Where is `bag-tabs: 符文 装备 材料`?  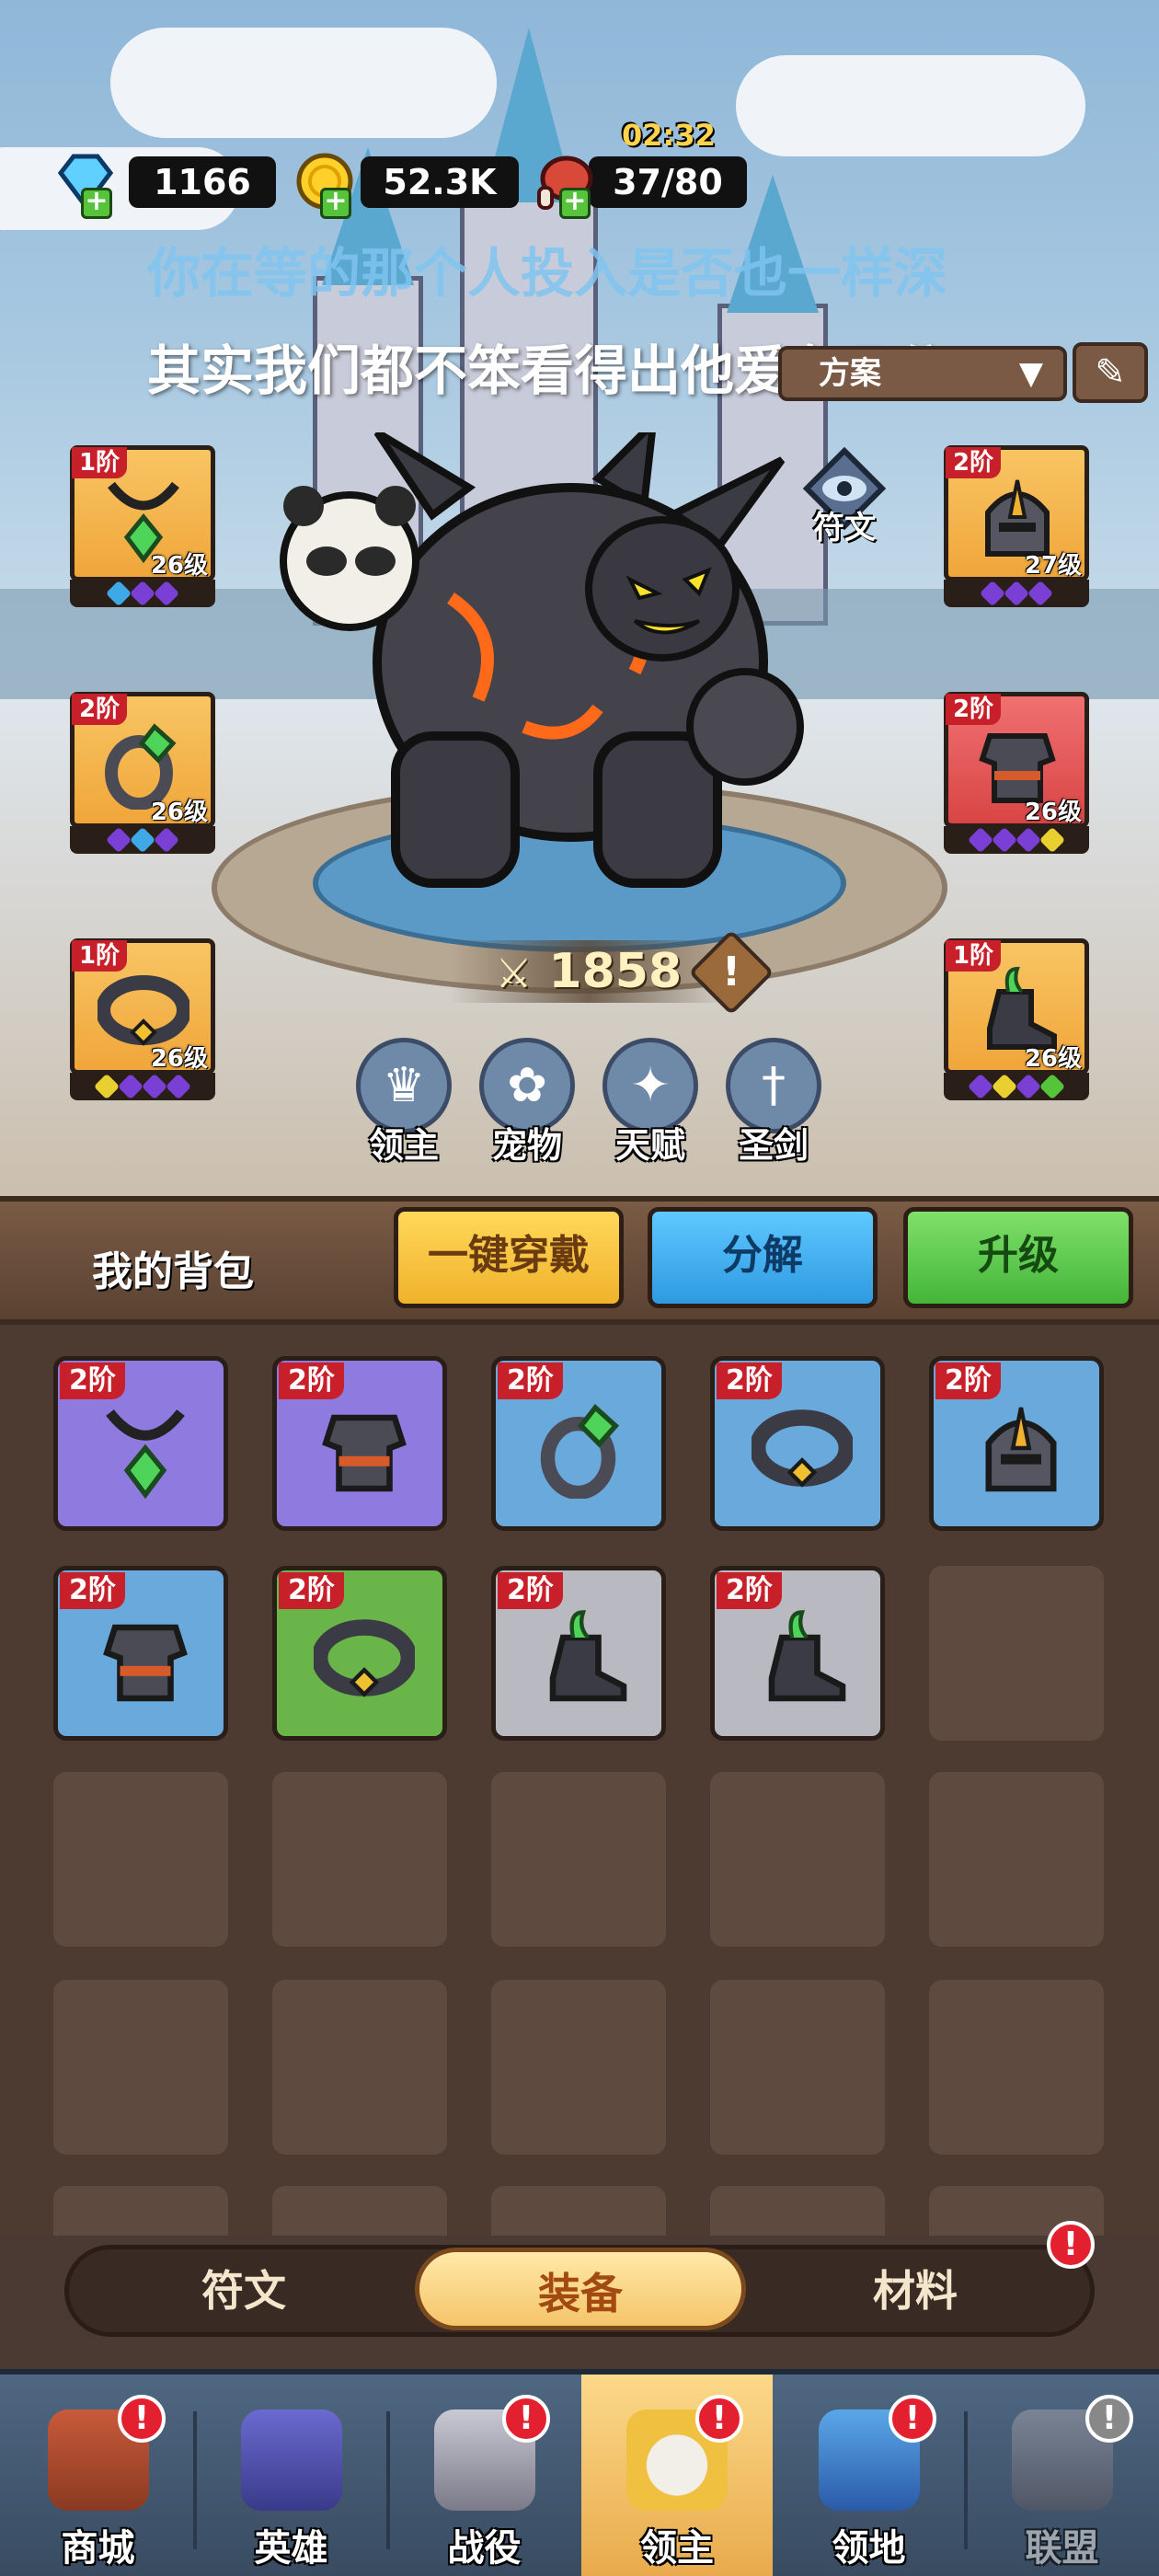 bag-tabs: 符文 装备 材料 is located at coordinates (579, 2291).